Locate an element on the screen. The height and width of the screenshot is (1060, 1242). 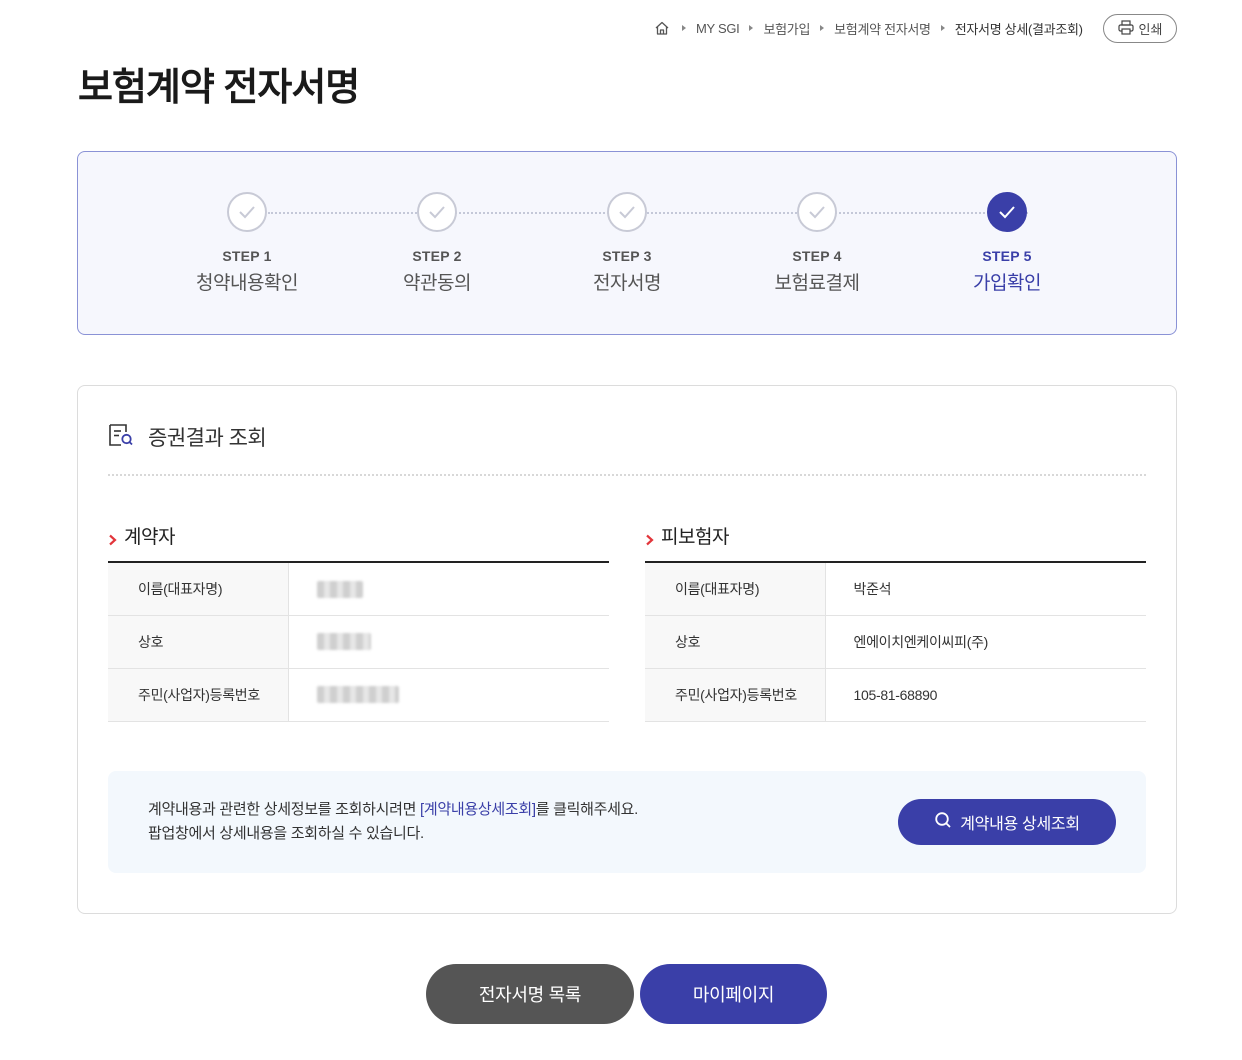
contract-detail-button: 계약내용 상세조회 is located at coordinates (1007, 822).